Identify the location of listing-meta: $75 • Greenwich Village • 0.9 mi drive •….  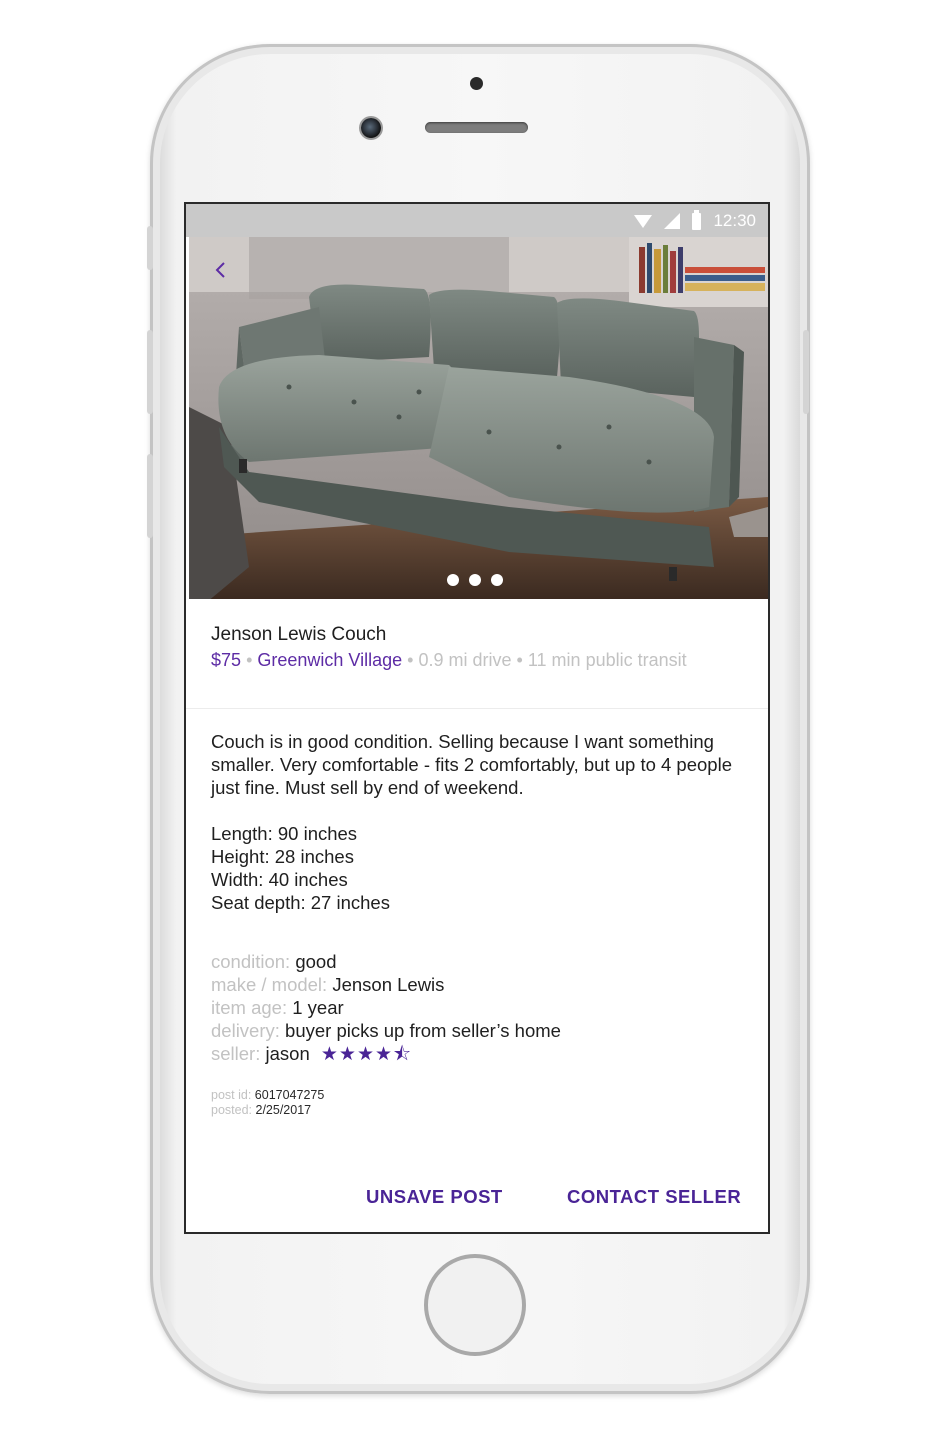
(481, 660).